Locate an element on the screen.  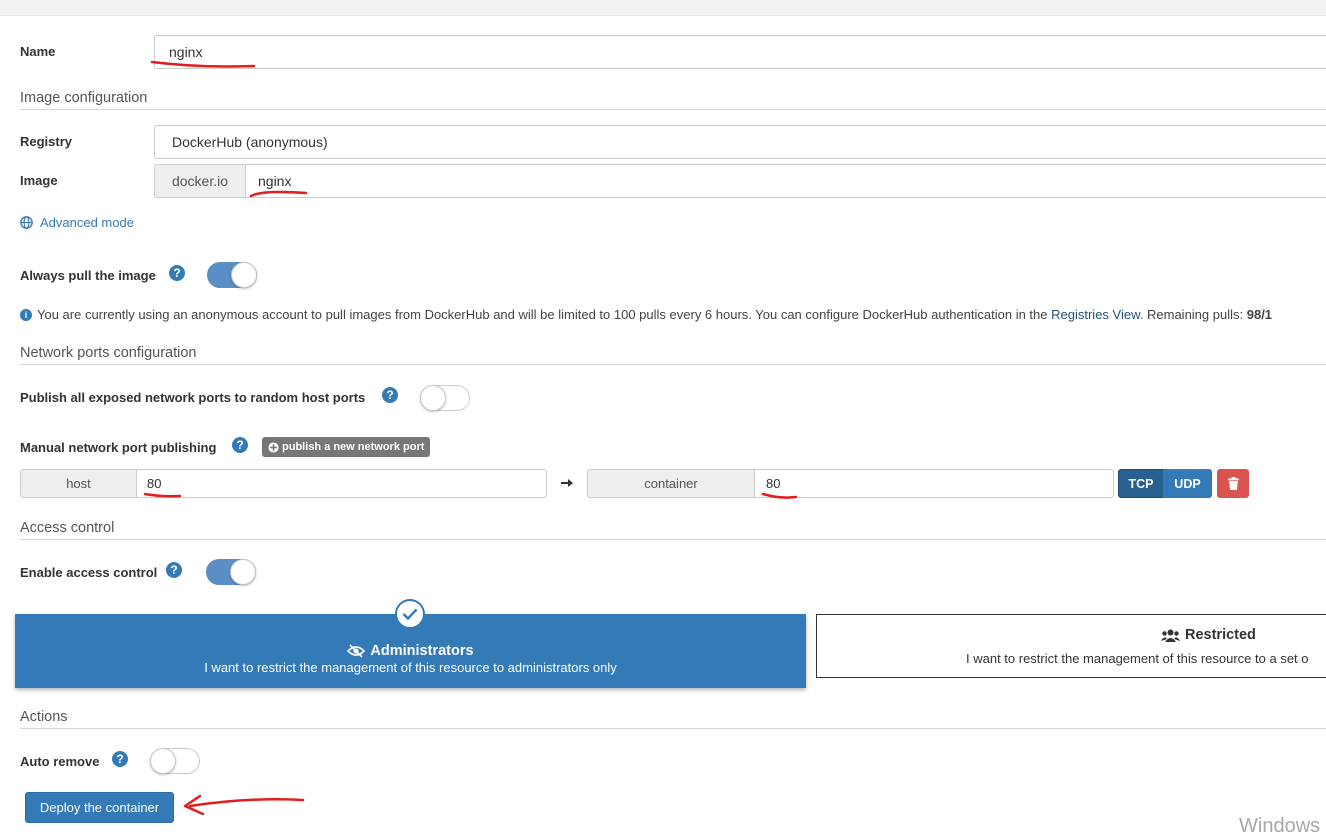
annotation-underline-image is located at coordinates (278, 194).